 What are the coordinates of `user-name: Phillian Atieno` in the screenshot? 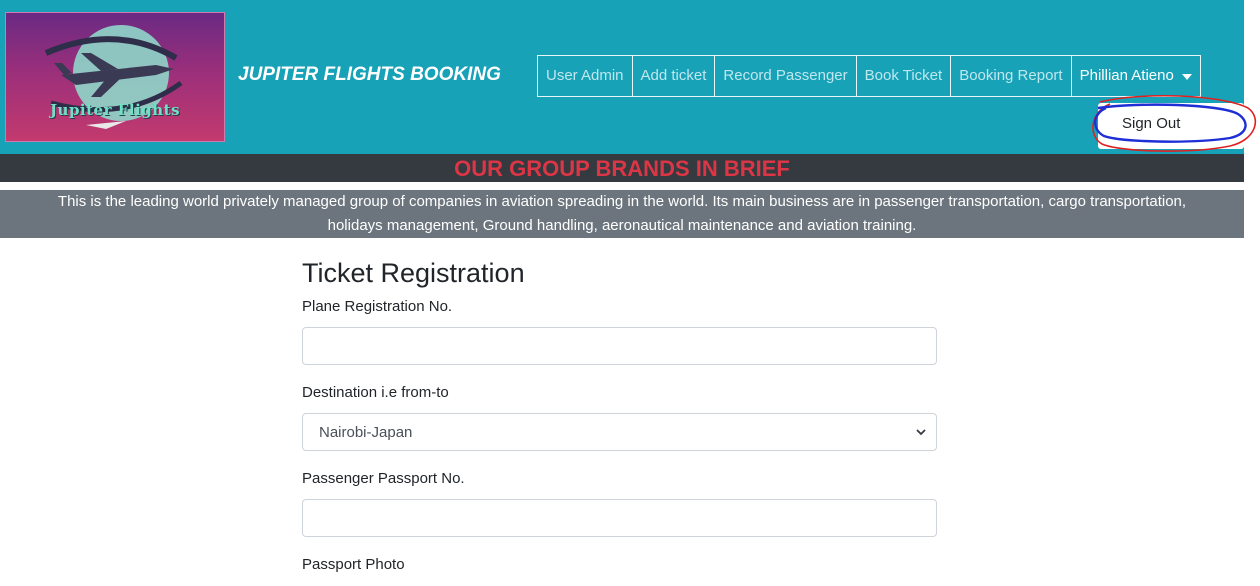 It's located at (1126, 75).